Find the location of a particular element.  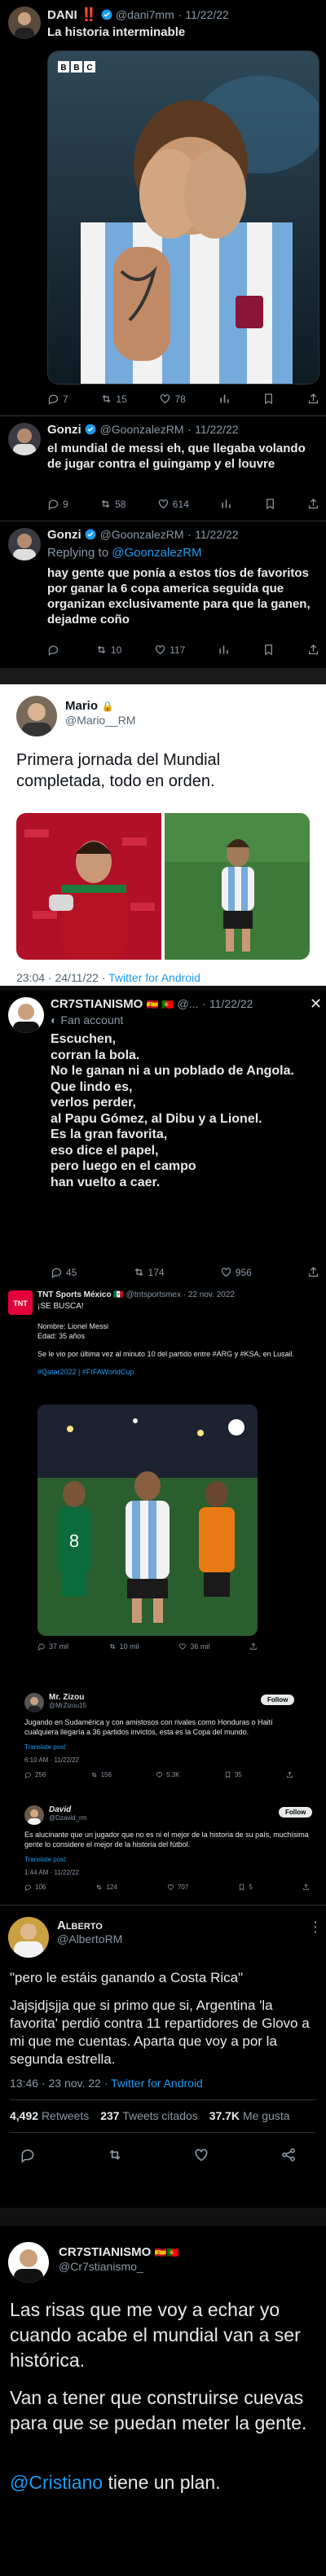

retweet-button: 10 is located at coordinates (108, 650).